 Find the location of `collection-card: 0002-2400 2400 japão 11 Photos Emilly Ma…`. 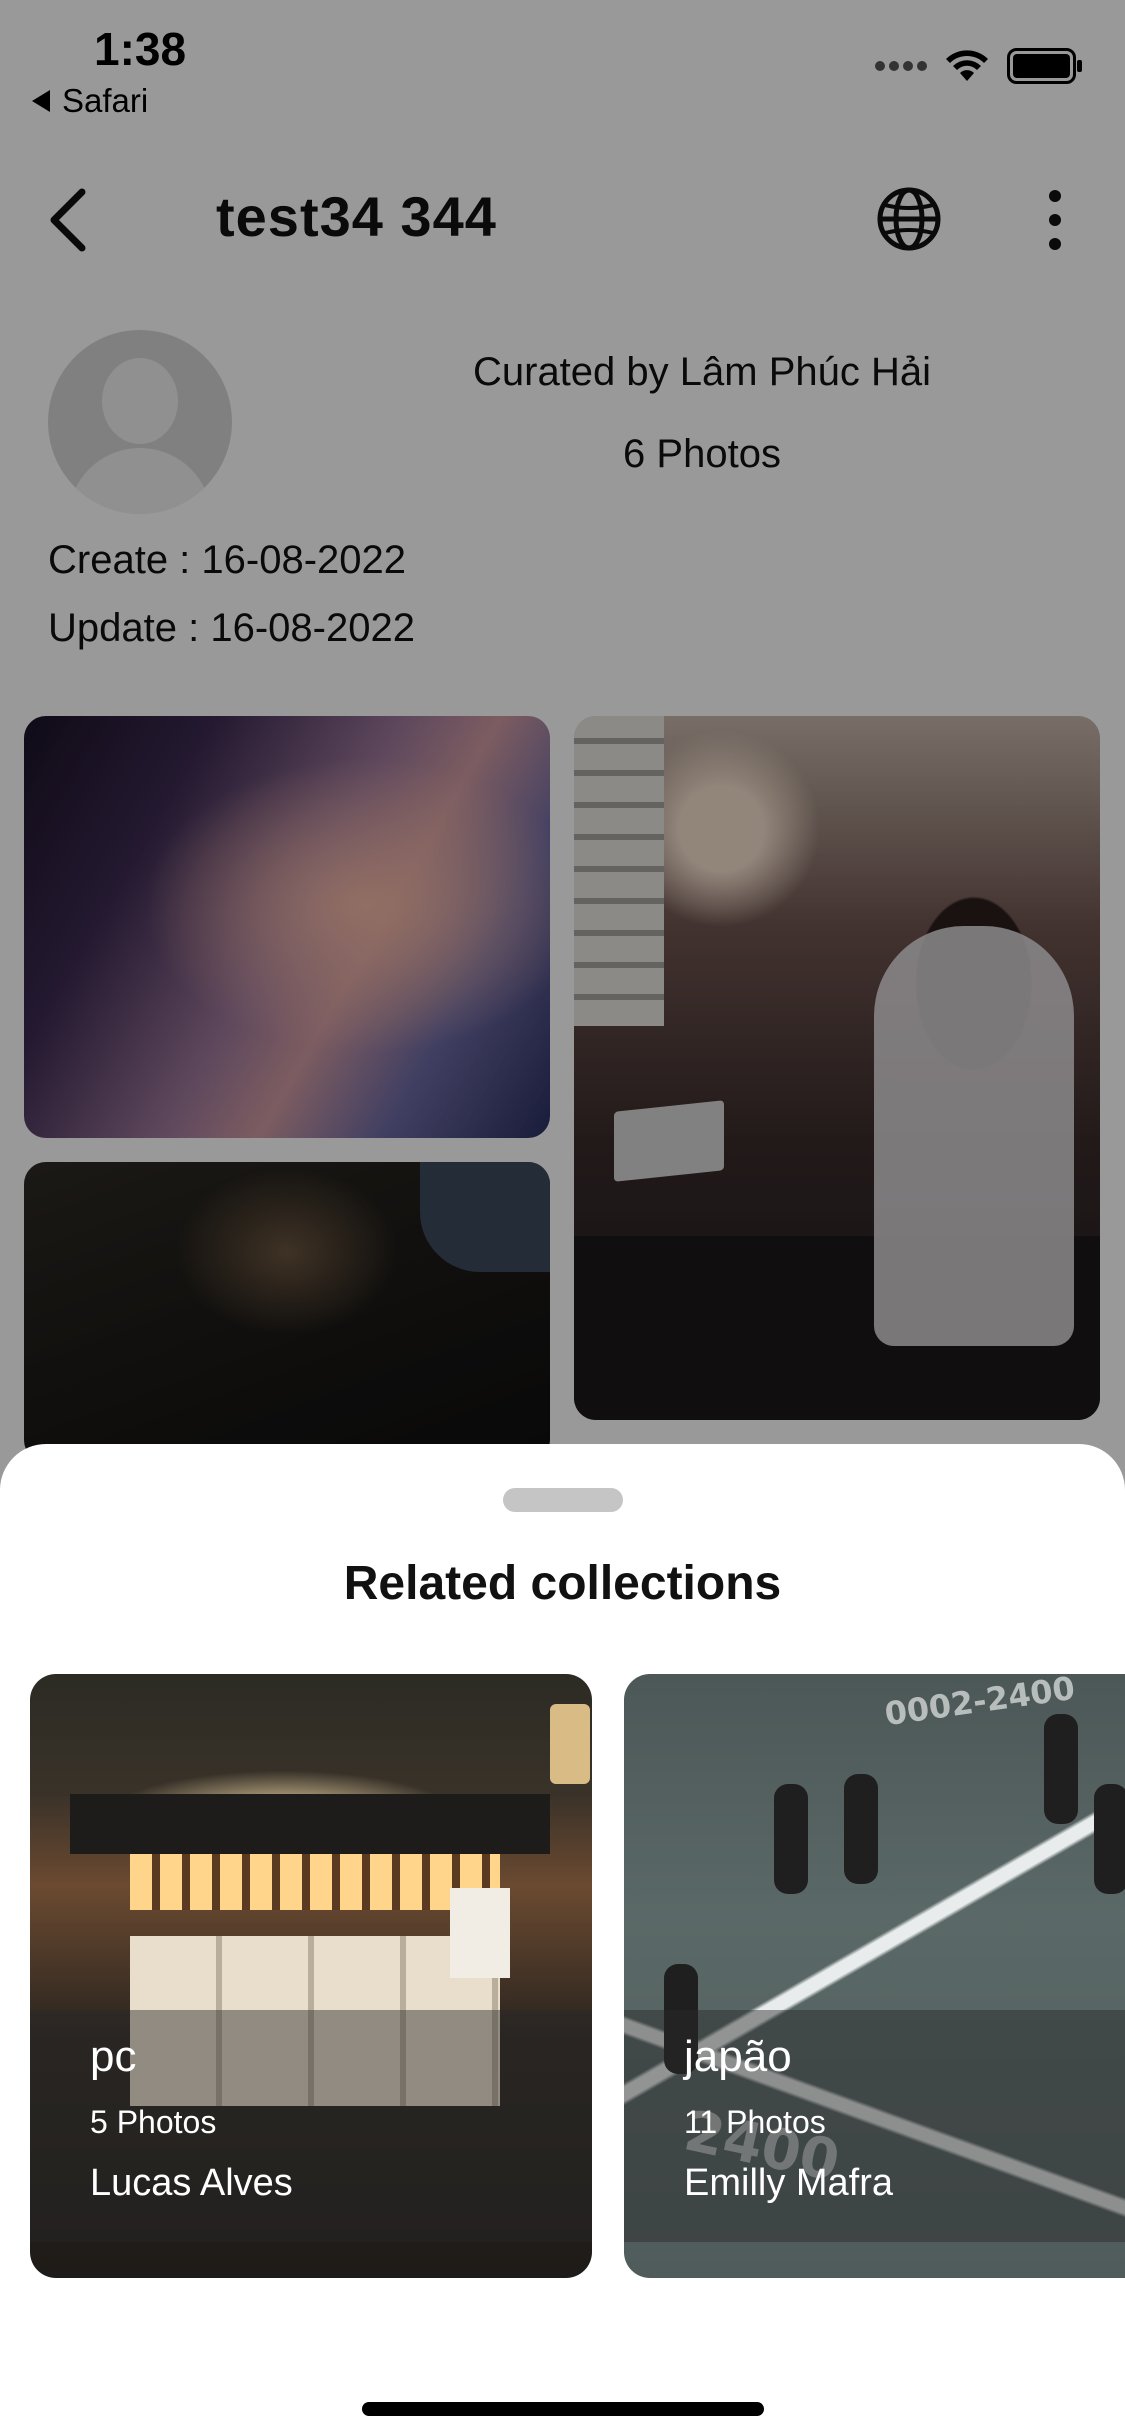

collection-card: 0002-2400 2400 japão 11 Photos Emilly Ma… is located at coordinates (874, 1976).